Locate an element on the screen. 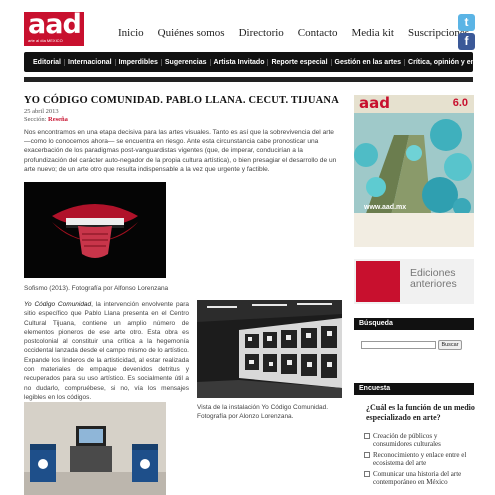 The image size is (495, 495). nav-contacto: Contacto is located at coordinates (318, 33).